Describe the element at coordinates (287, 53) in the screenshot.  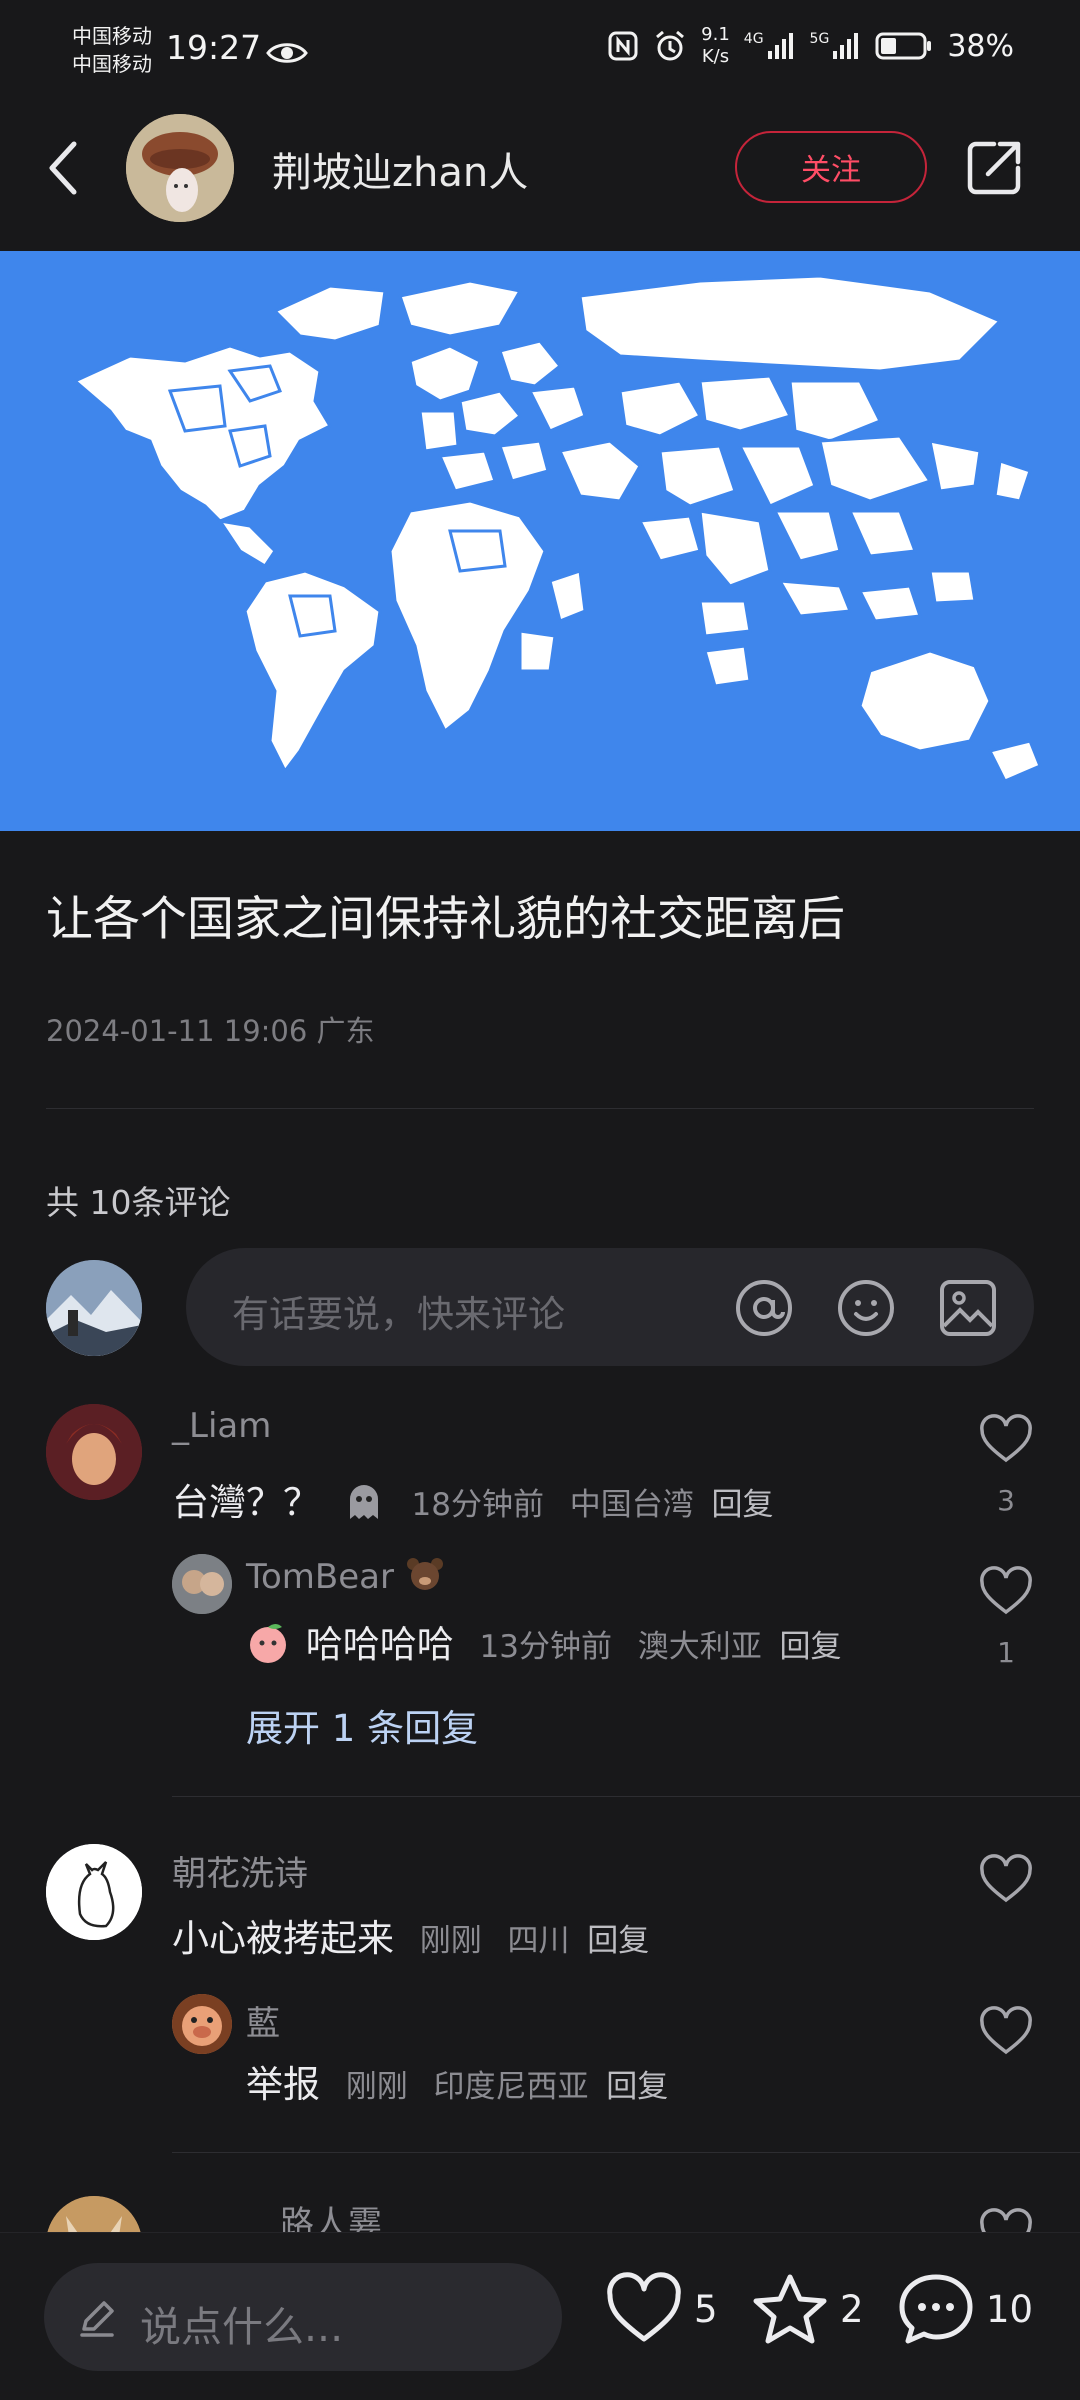
I see `eye-icon` at that location.